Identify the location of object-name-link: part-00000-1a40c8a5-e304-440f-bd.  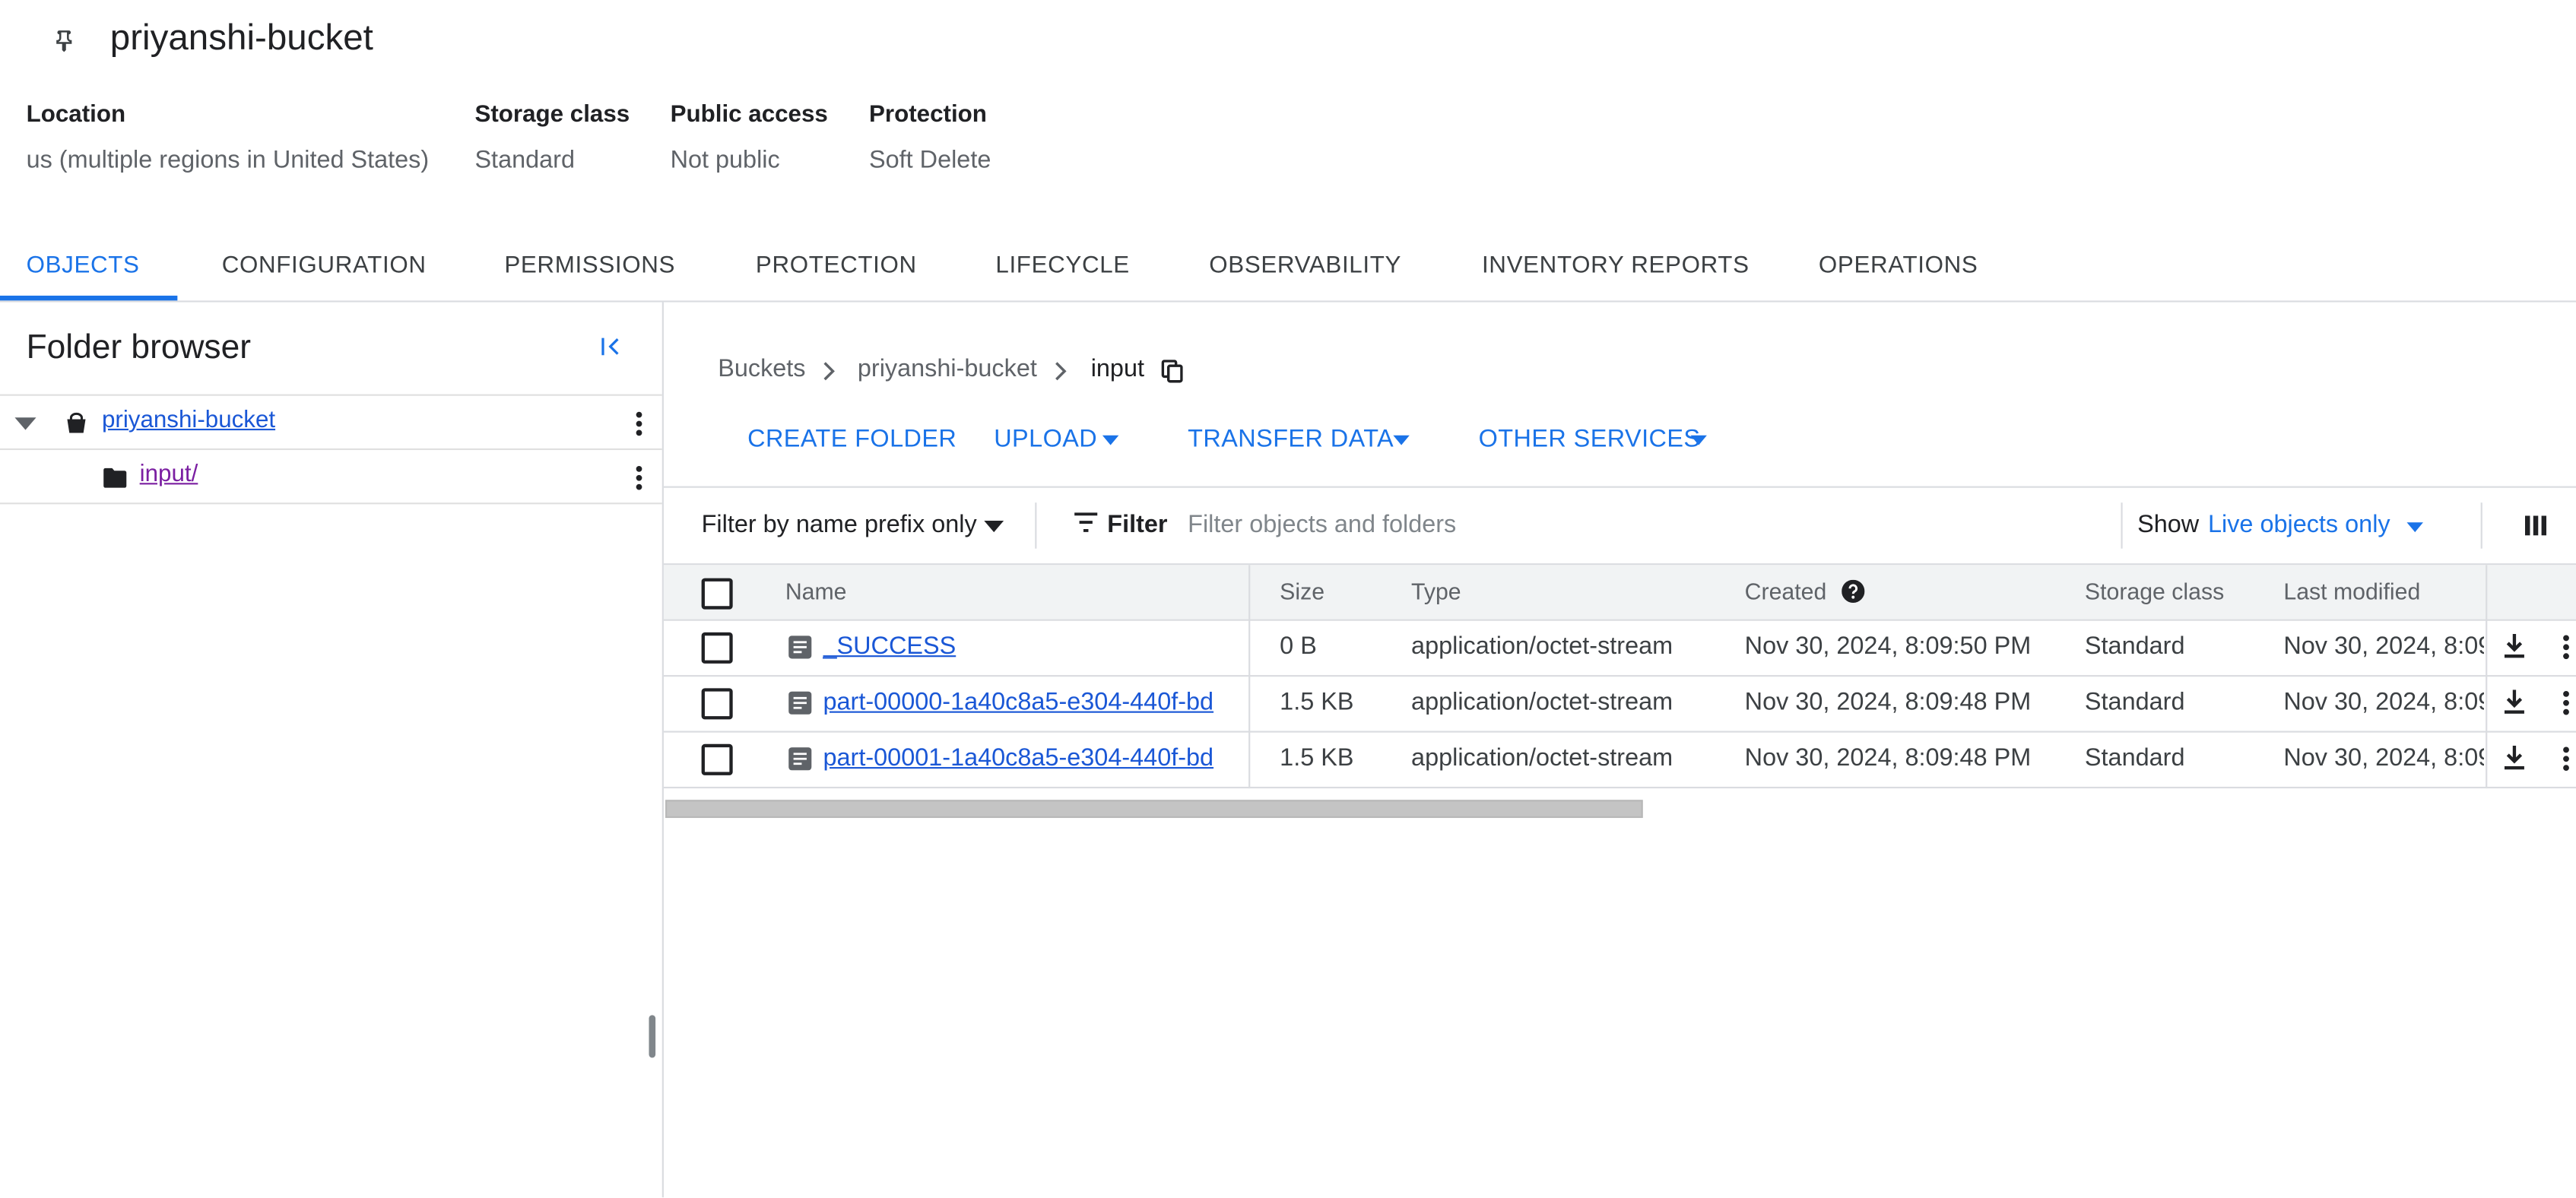
(1018, 702).